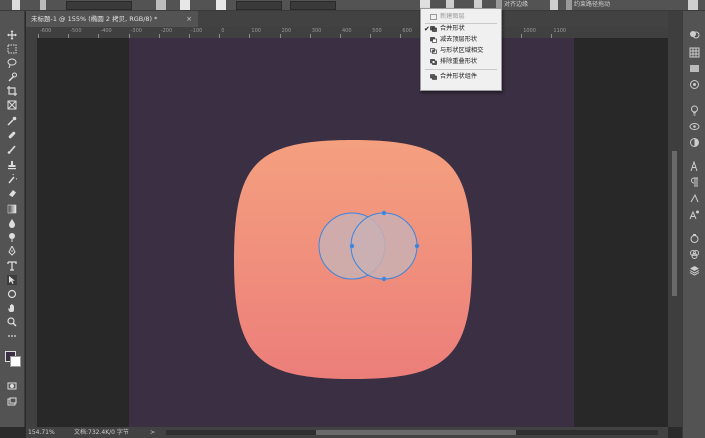  Describe the element at coordinates (452, 28) in the screenshot. I see `menu-item-label: 合并形状` at that location.